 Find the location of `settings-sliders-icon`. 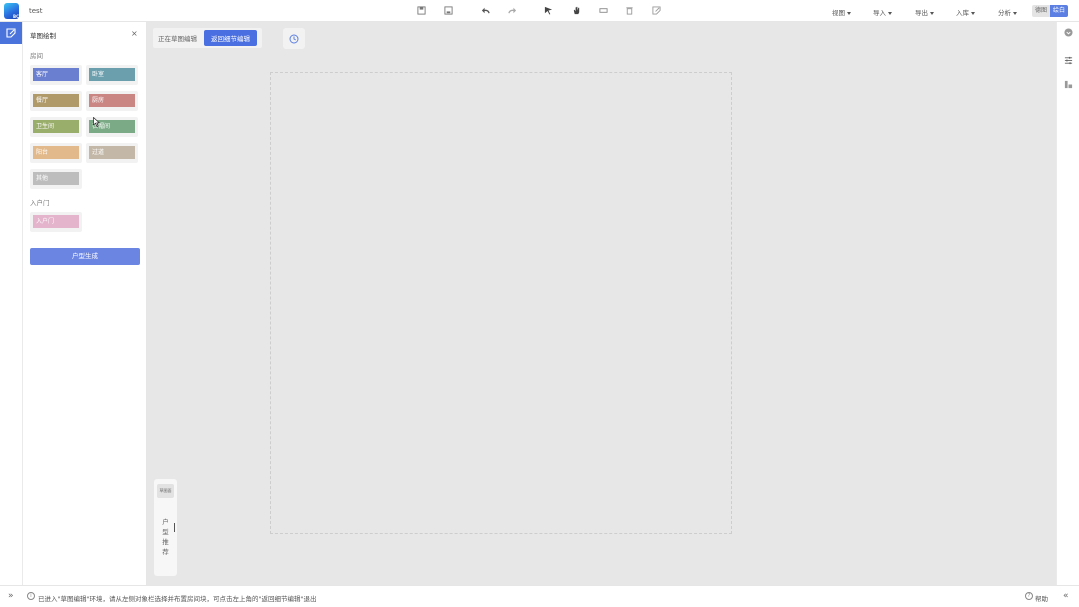

settings-sliders-icon is located at coordinates (1068, 60).